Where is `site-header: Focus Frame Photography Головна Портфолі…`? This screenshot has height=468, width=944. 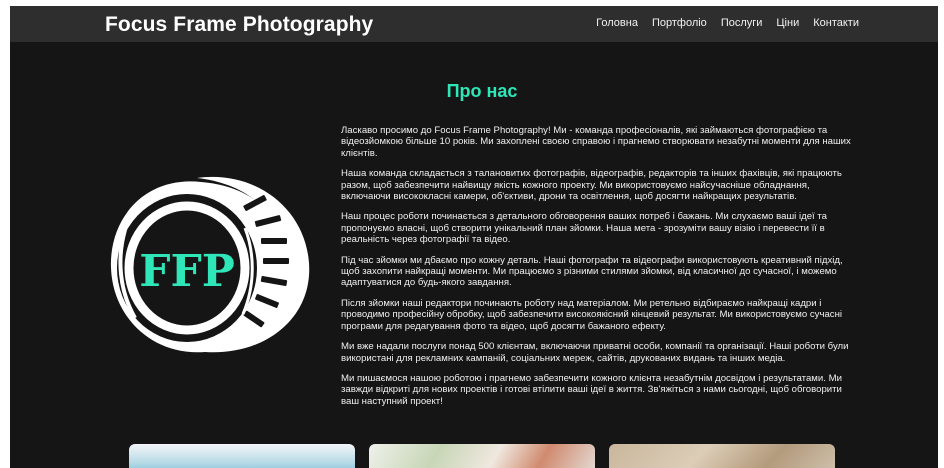
site-header: Focus Frame Photography Головна Портфолі… is located at coordinates (474, 24).